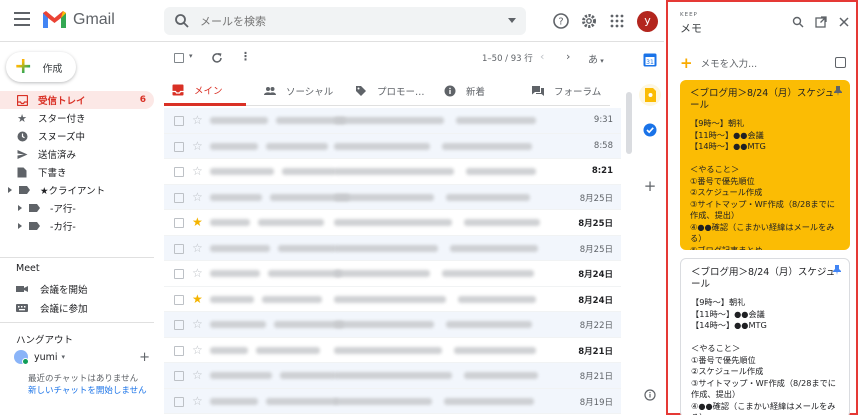 The width and height of the screenshot is (860, 415). I want to click on search-input, so click(350, 21).